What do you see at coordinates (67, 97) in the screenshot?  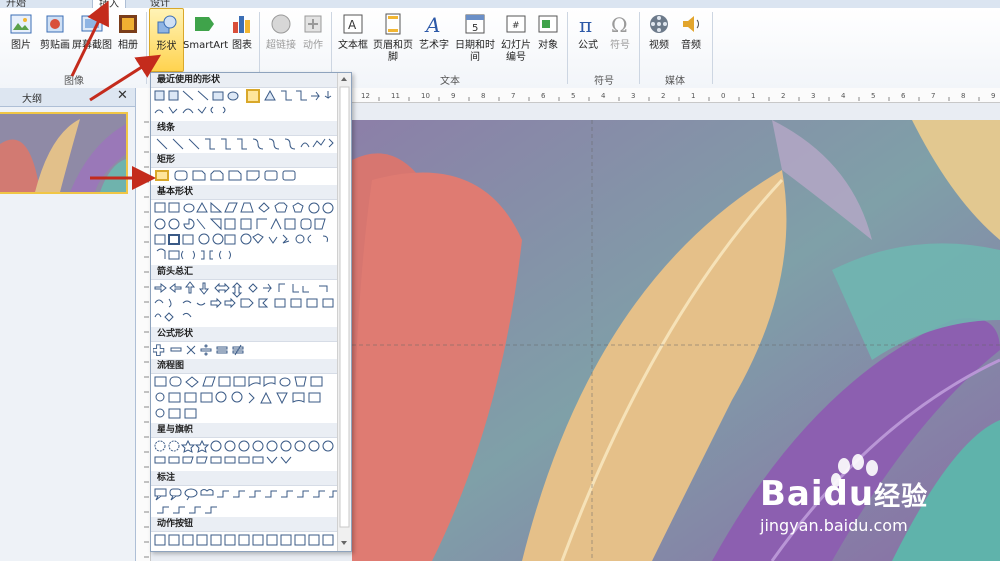 I see `pane-tabs: 大纲 ✕` at bounding box center [67, 97].